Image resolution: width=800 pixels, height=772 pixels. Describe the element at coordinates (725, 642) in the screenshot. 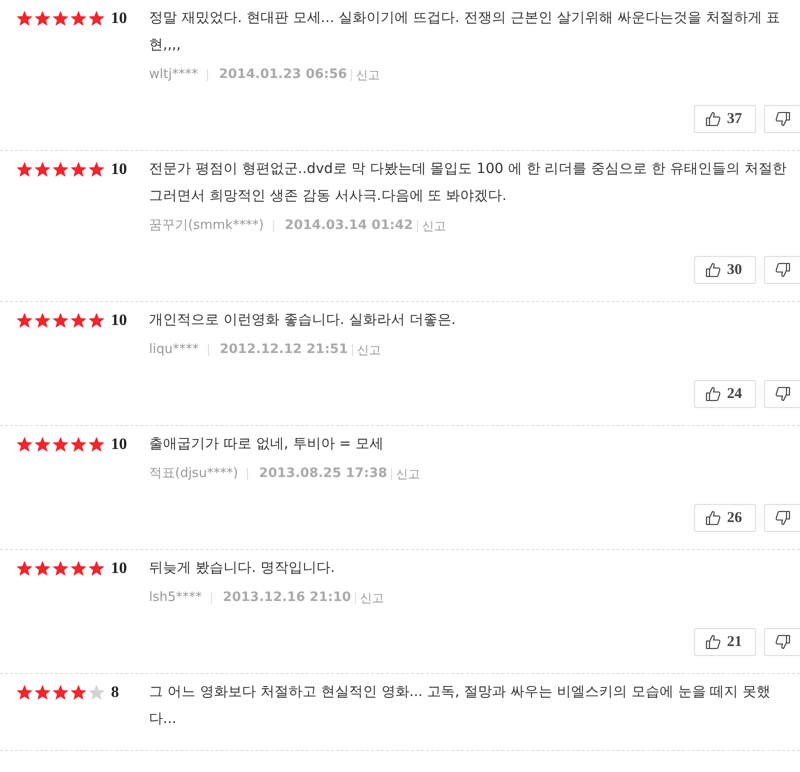

I see `like-button: 21` at that location.